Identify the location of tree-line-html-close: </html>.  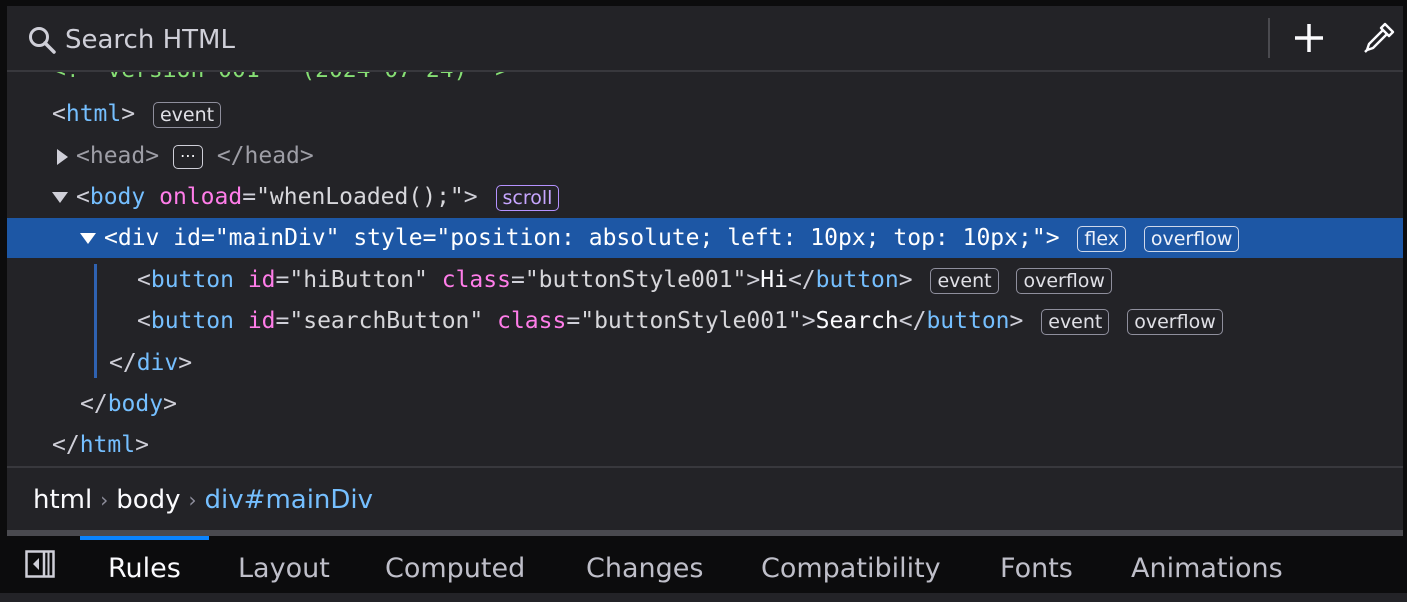
(705, 445).